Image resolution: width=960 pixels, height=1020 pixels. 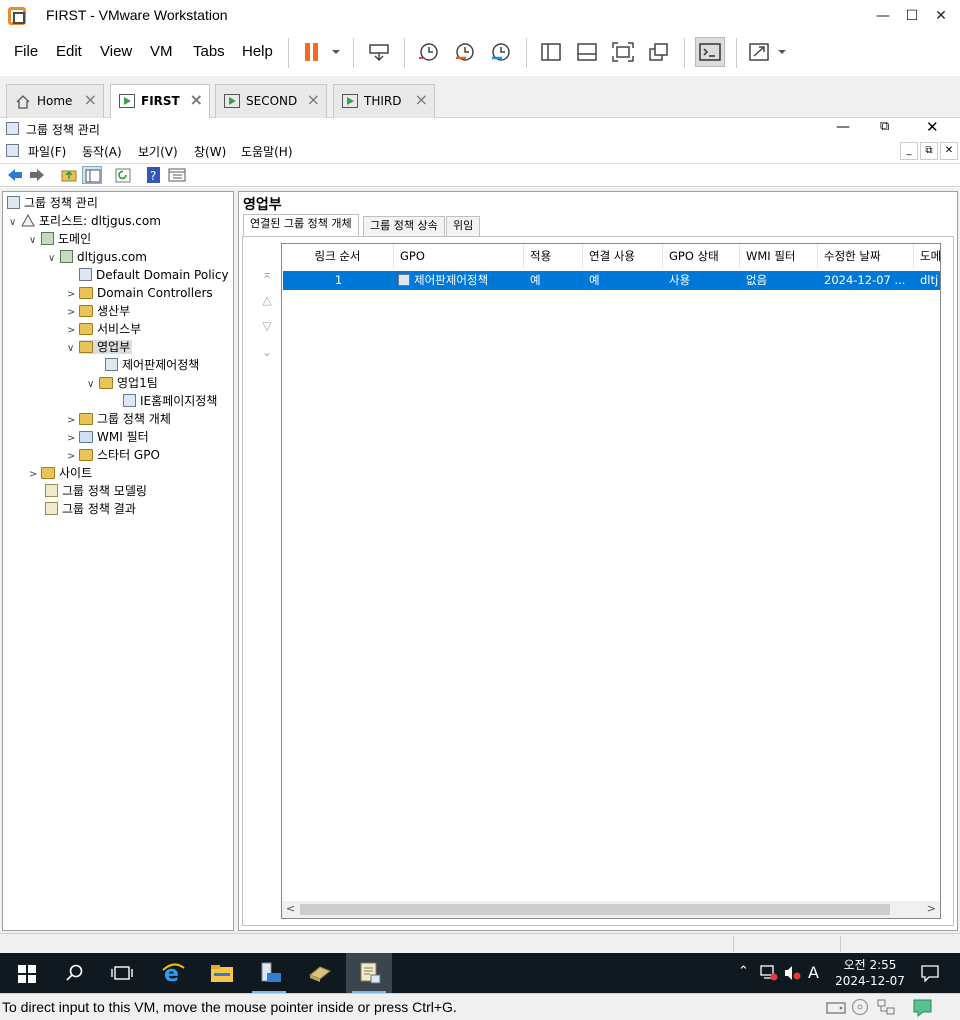 What do you see at coordinates (269, 973) in the screenshot?
I see `taskbar-server-manager` at bounding box center [269, 973].